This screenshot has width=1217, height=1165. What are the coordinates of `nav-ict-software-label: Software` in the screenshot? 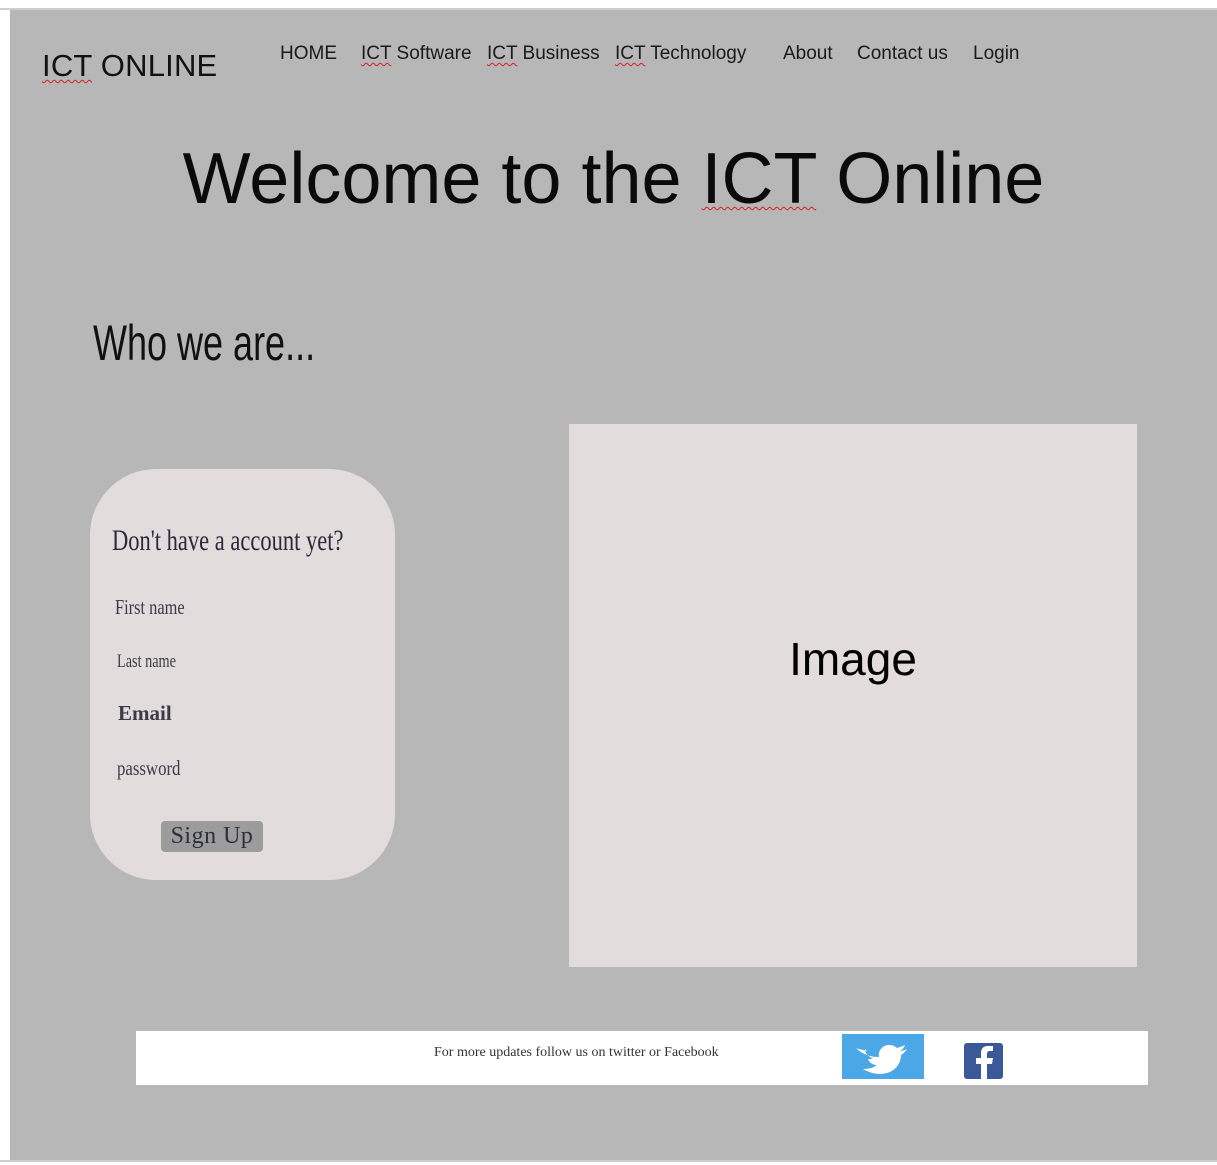 It's located at (431, 53).